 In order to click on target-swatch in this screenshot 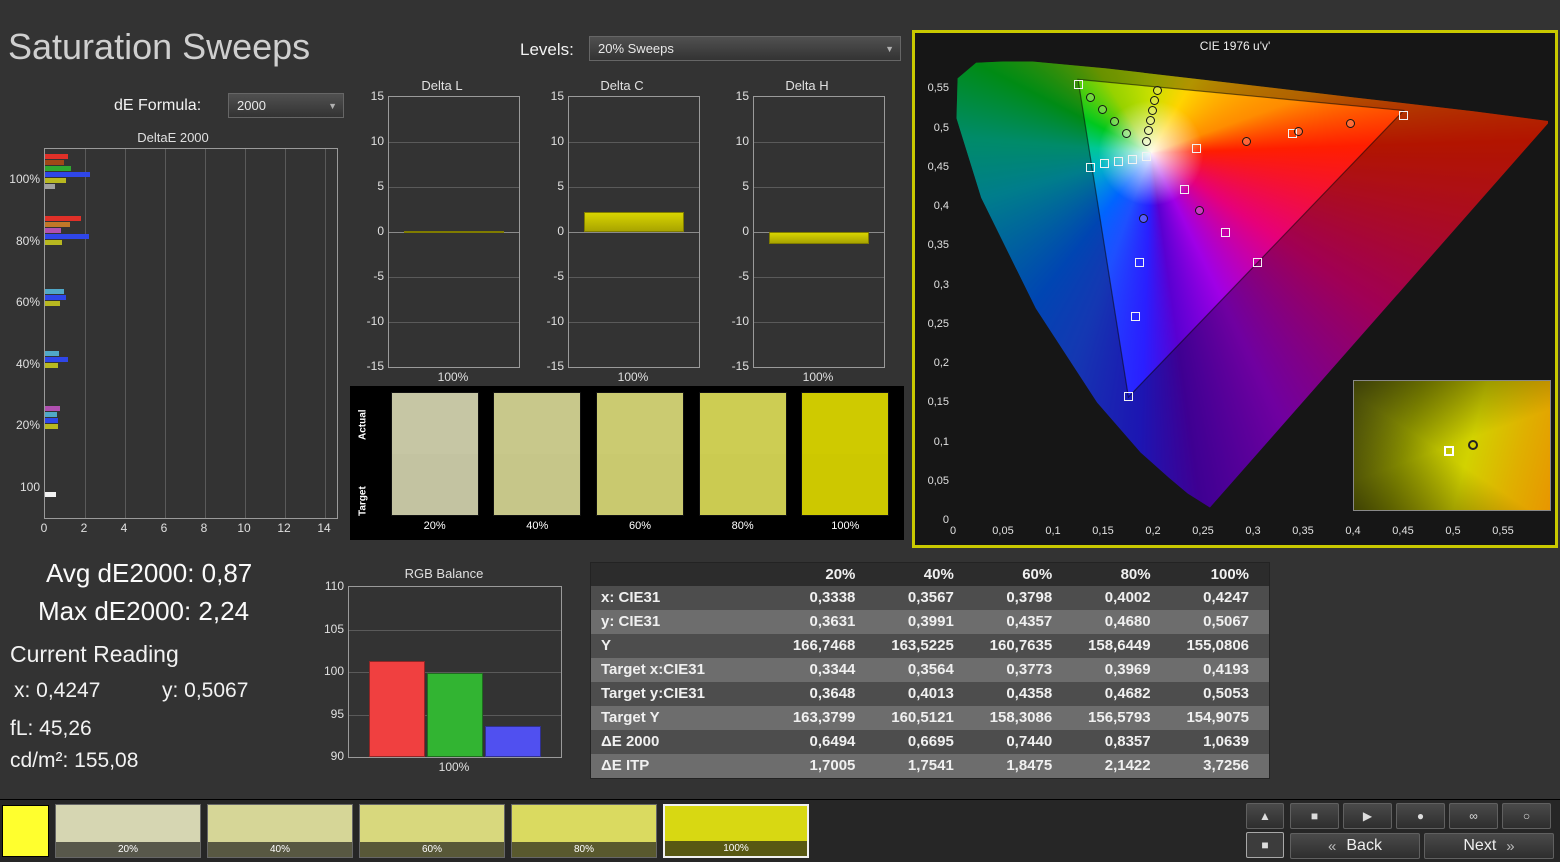, I will do `click(845, 484)`.